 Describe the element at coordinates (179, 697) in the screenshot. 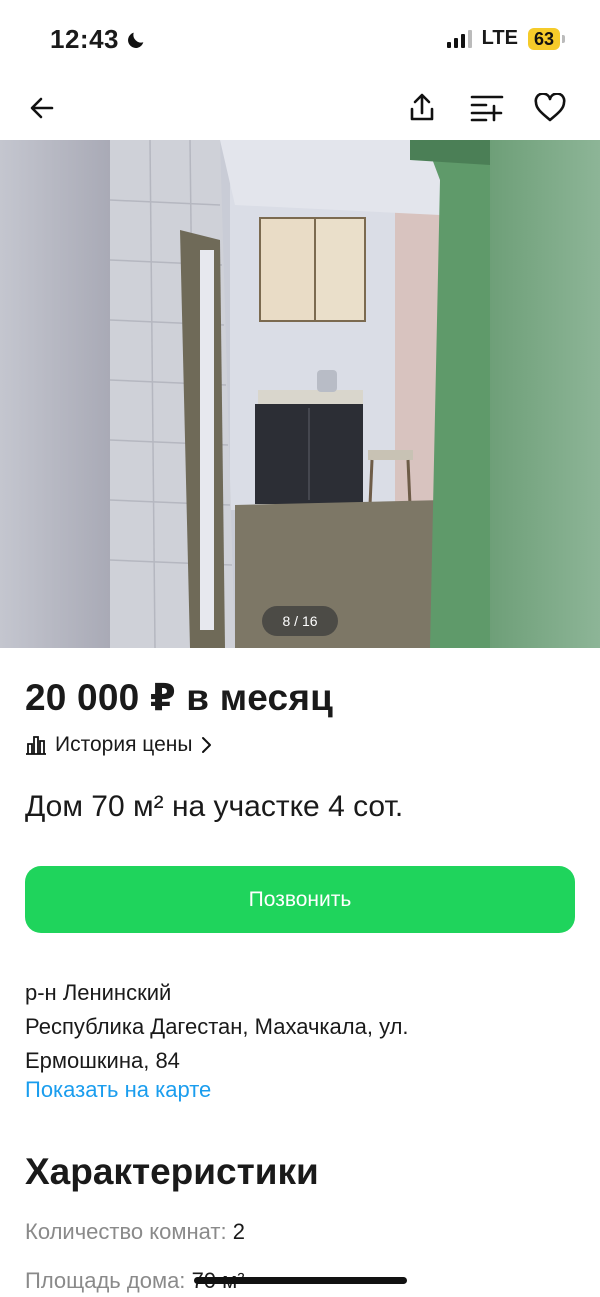

I see `listing-price: 20 000 ₽ в месяц` at that location.